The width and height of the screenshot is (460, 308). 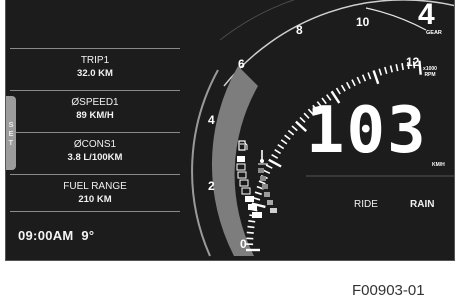 What do you see at coordinates (366, 204) in the screenshot?
I see `riding-mode-ride: RIDE` at bounding box center [366, 204].